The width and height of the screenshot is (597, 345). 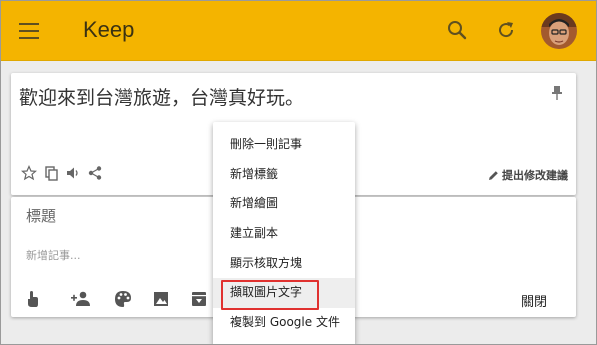 I want to click on refresh-icon, so click(x=506, y=30).